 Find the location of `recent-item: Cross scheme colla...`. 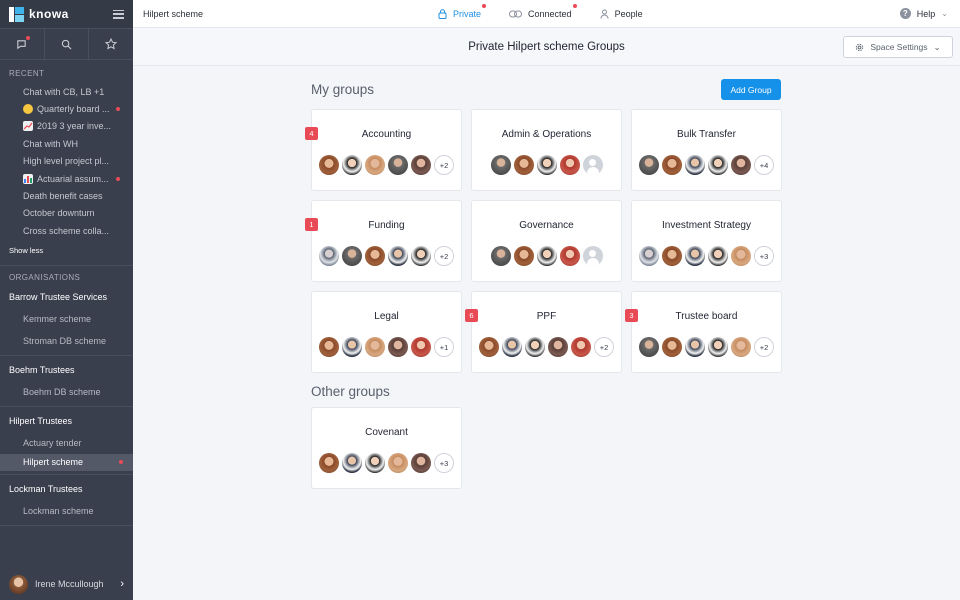

recent-item: Cross scheme colla... is located at coordinates (66, 230).